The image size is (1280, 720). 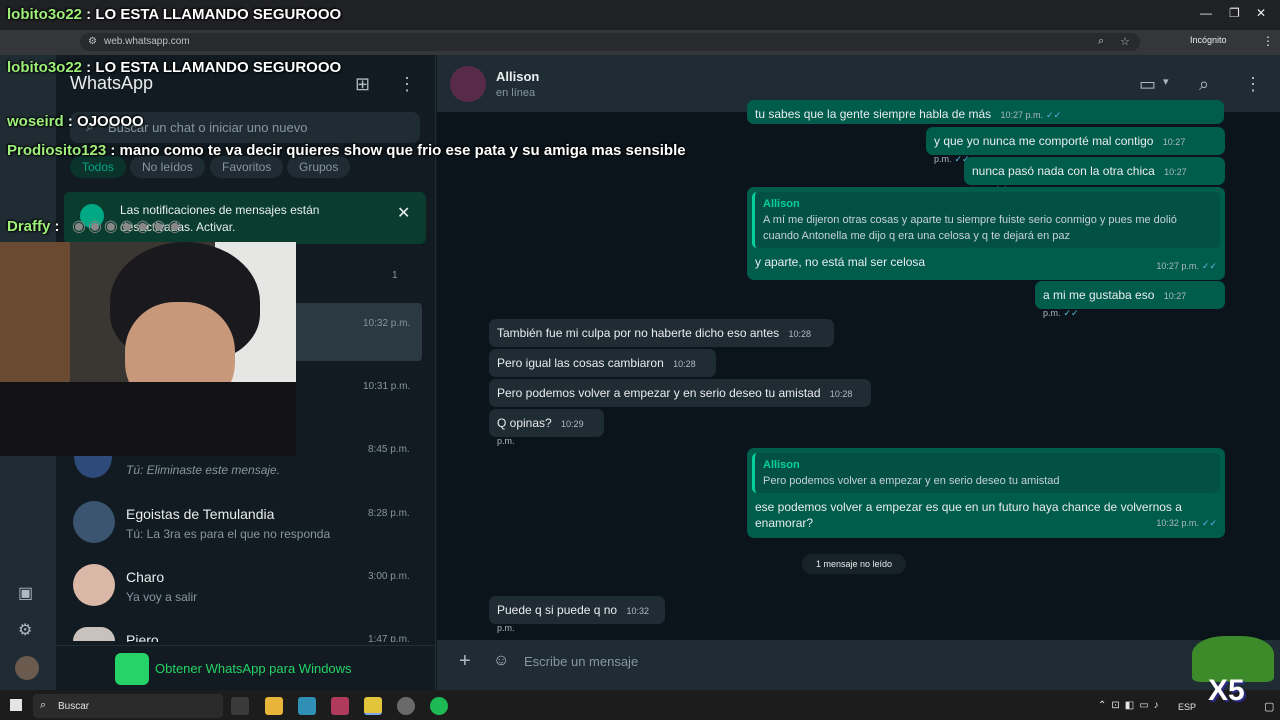 I want to click on search-icon: ⌕, so click(x=43, y=705).